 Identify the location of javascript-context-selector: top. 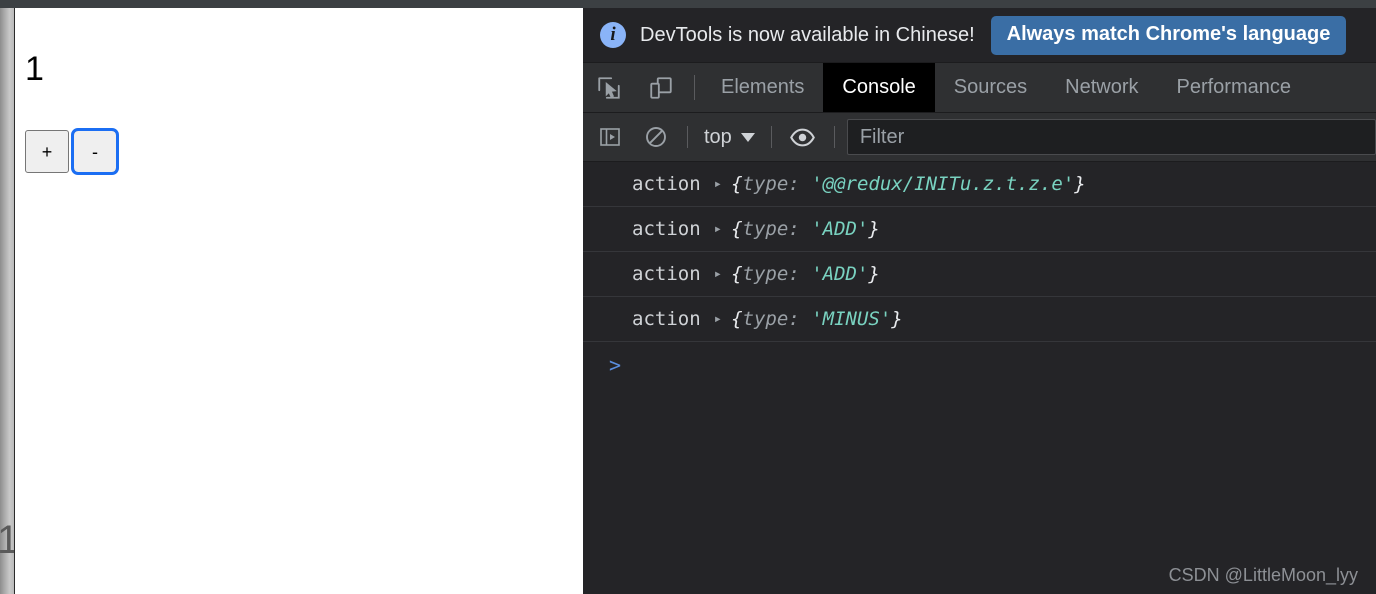
(729, 137).